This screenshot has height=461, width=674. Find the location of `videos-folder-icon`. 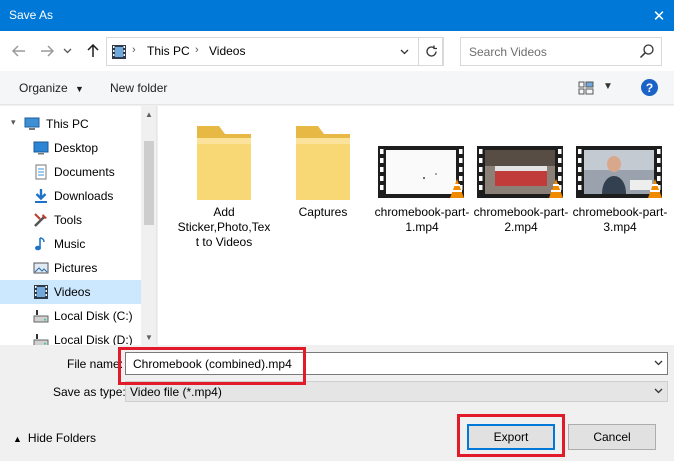

videos-folder-icon is located at coordinates (119, 52).